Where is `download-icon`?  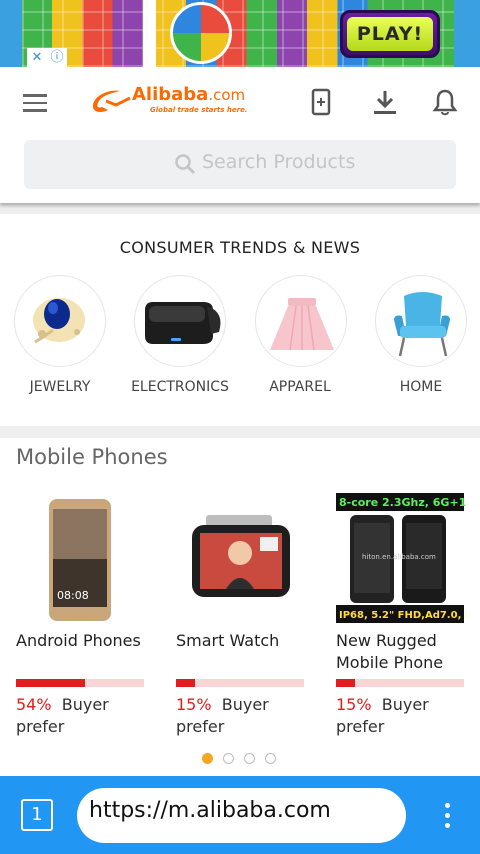
download-icon is located at coordinates (385, 102).